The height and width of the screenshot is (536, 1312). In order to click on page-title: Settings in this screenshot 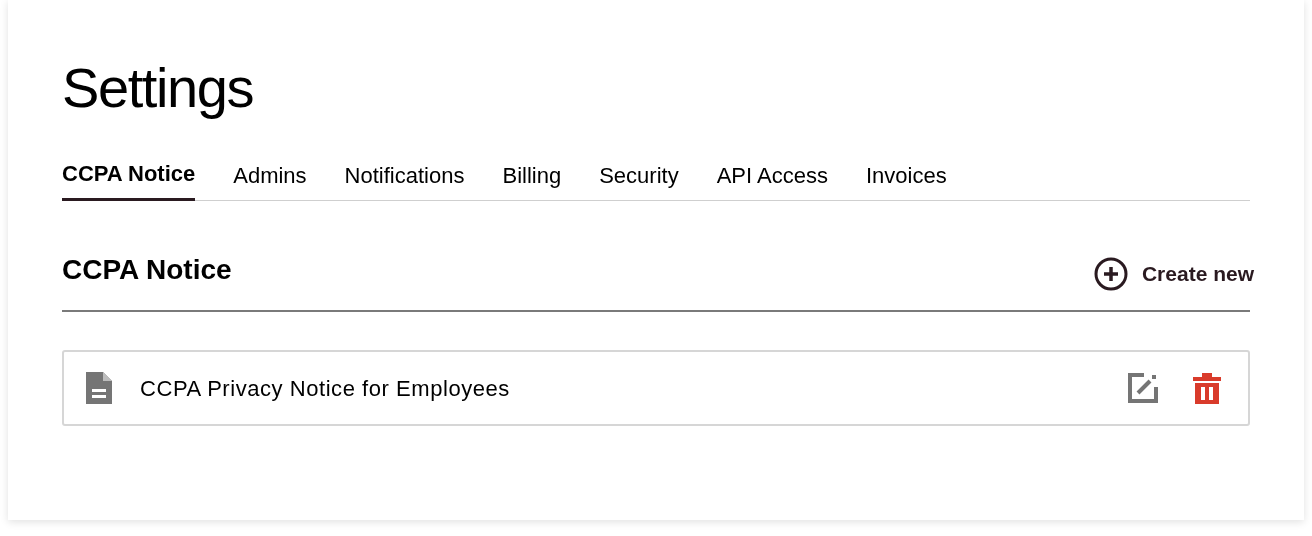, I will do `click(158, 88)`.